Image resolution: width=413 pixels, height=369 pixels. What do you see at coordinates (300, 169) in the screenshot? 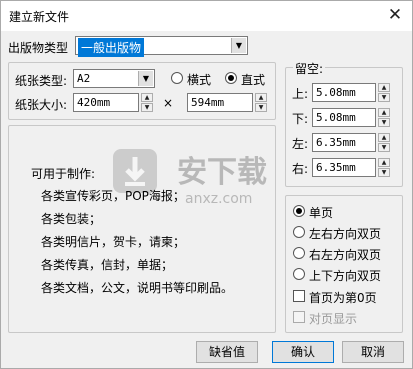
I see `margin-right-label: 右:` at bounding box center [300, 169].